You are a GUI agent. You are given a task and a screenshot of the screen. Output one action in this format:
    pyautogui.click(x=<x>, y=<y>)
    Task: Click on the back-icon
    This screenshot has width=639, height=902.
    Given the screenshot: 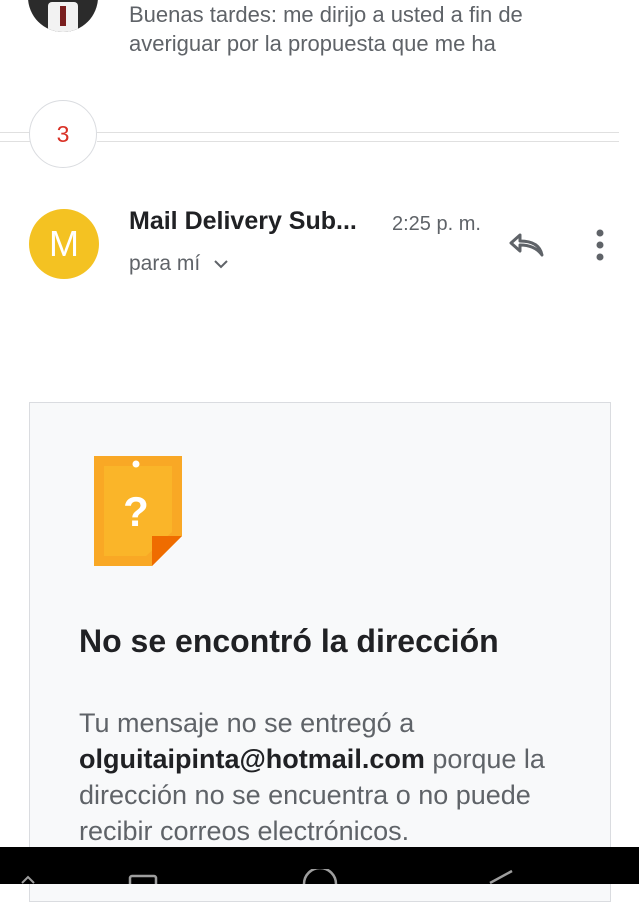 What is the action you would take?
    pyautogui.click(x=501, y=876)
    